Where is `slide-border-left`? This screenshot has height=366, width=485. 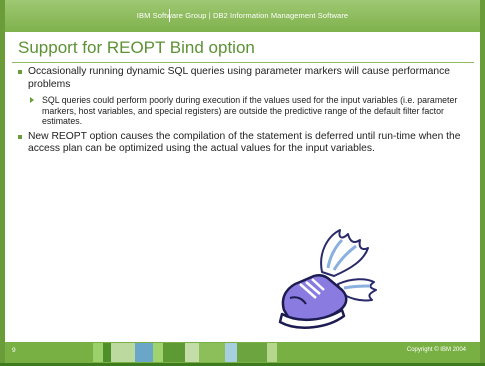 slide-border-left is located at coordinates (2, 183).